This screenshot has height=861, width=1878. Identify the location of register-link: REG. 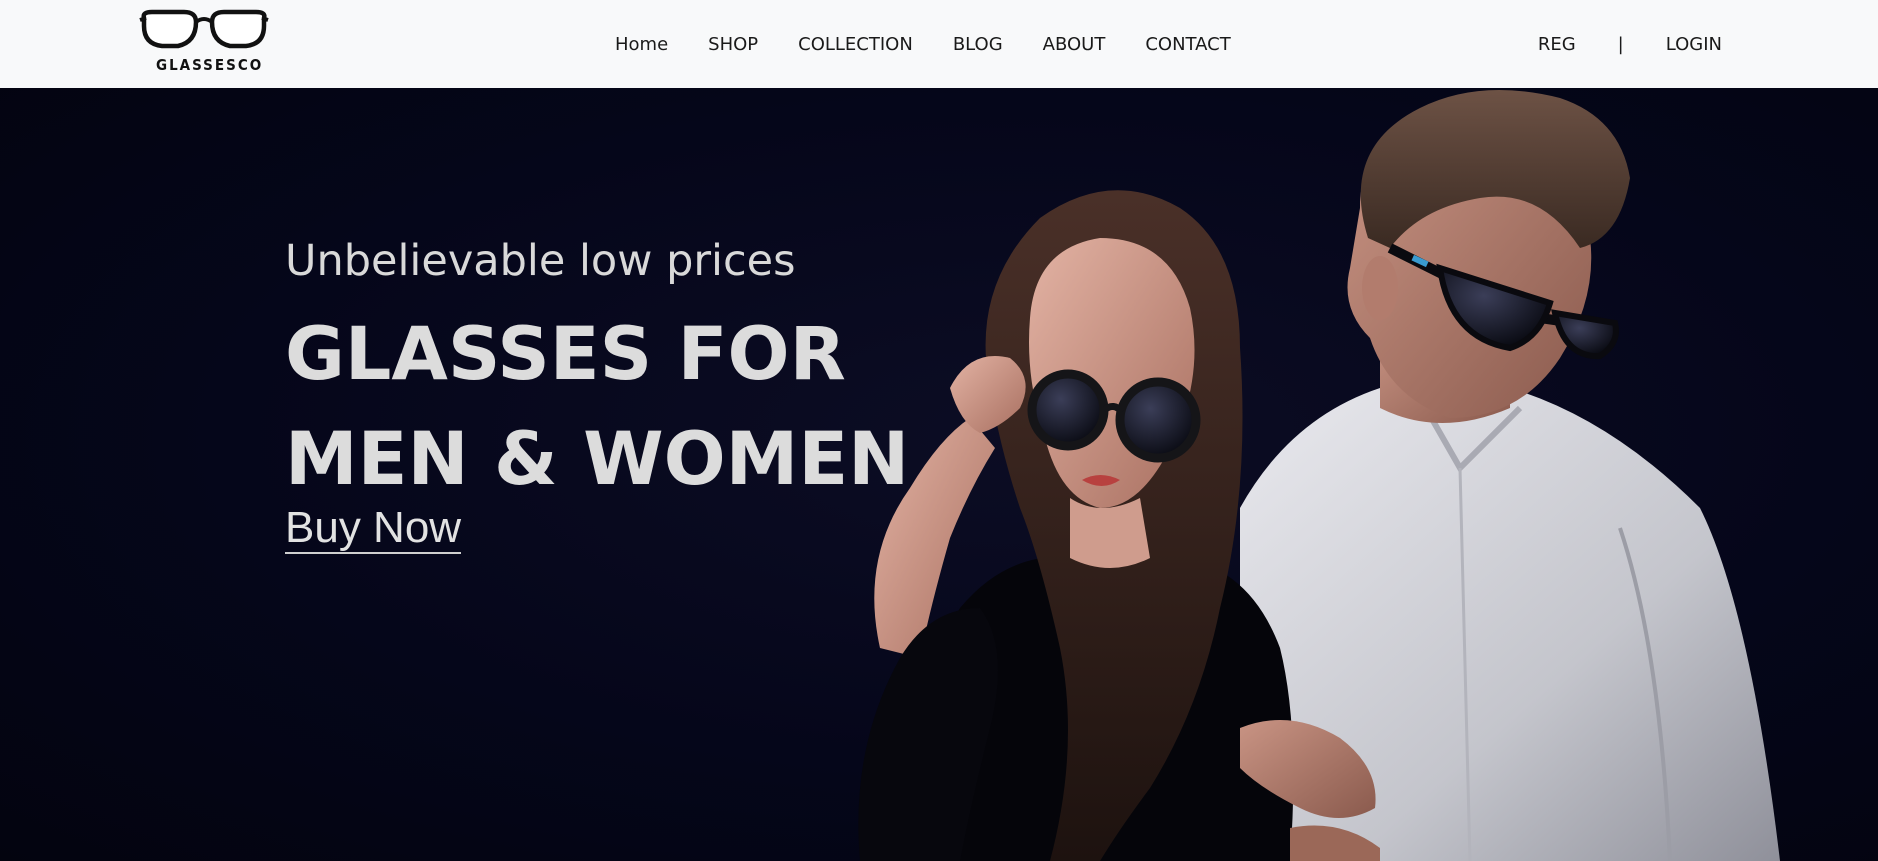
(1557, 44).